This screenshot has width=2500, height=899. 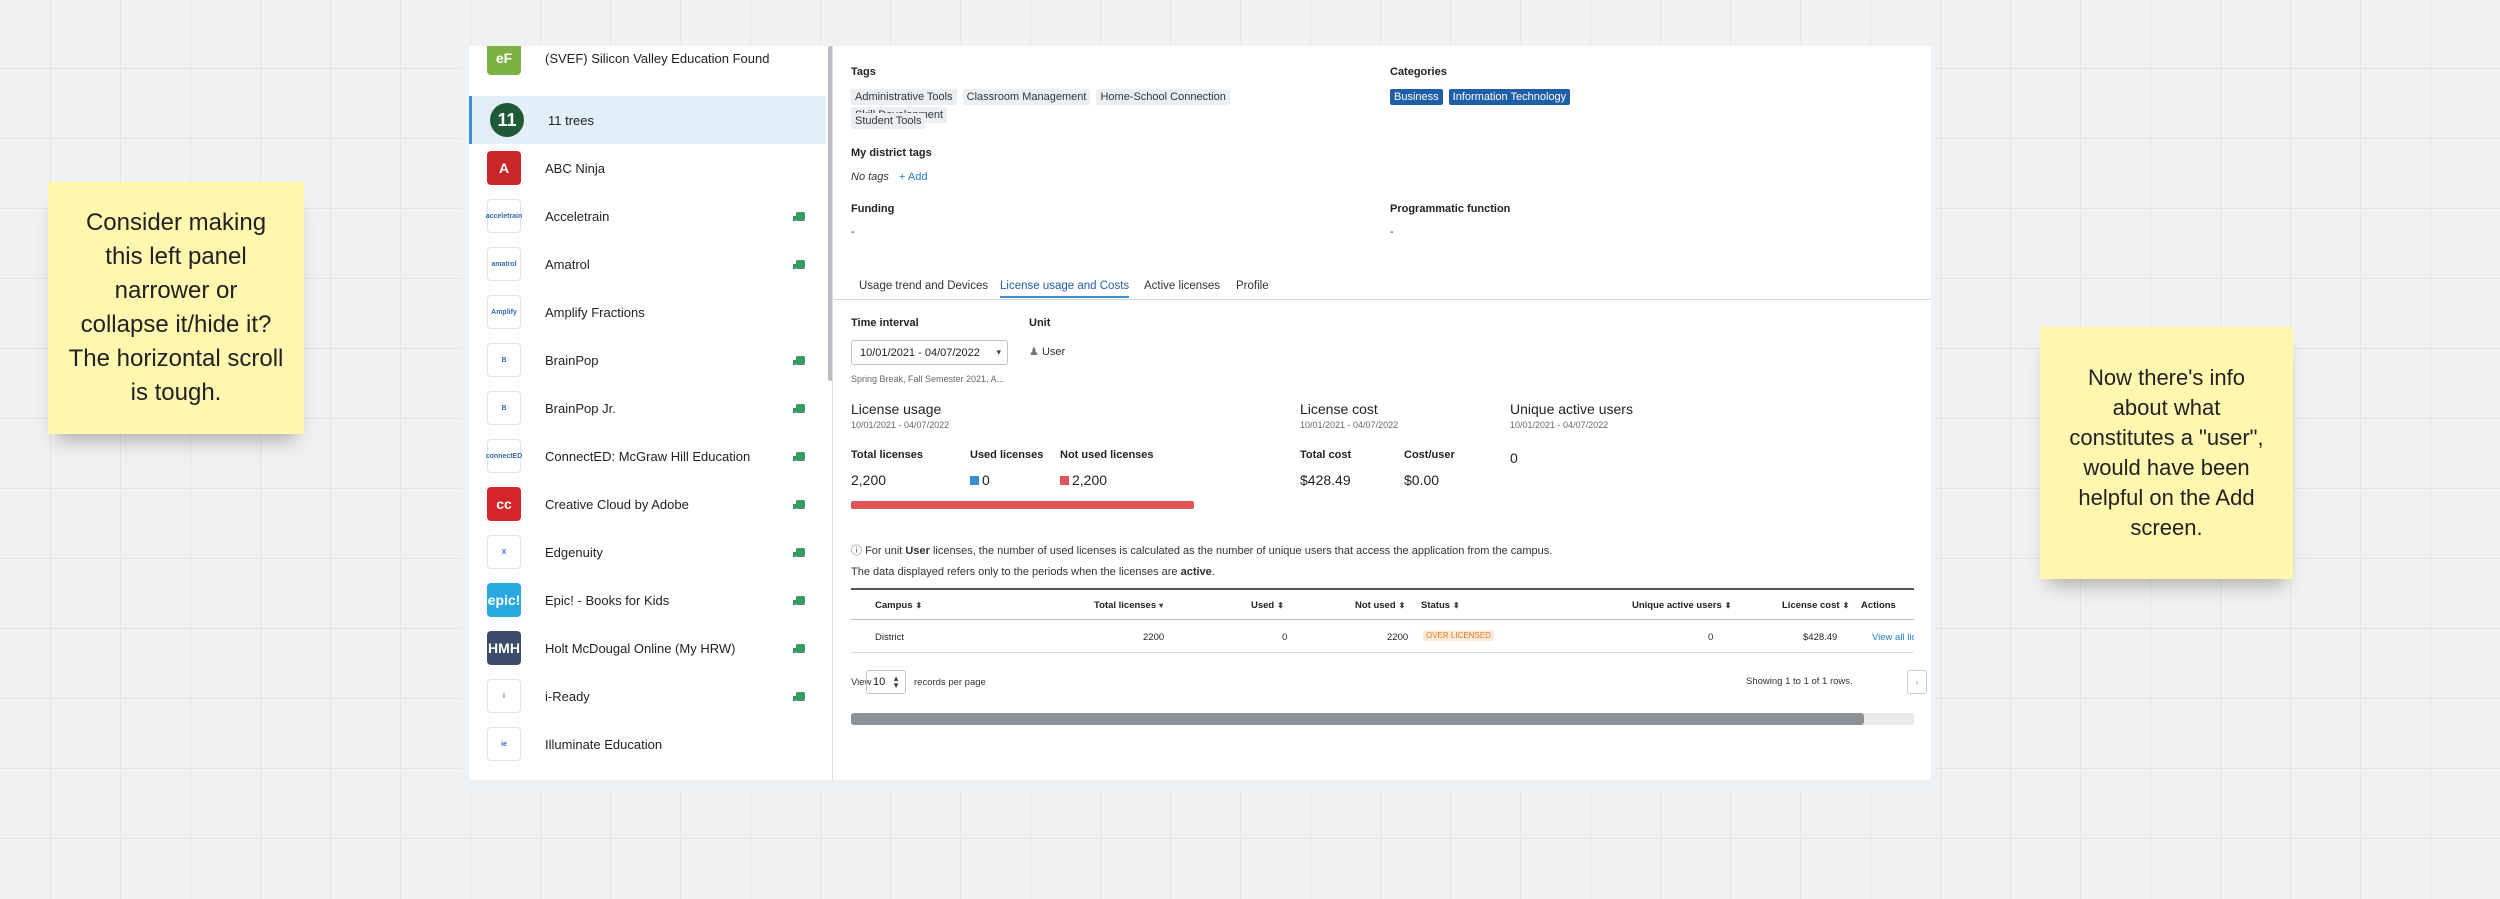 What do you see at coordinates (567, 696) in the screenshot?
I see `app-name: i-Ready` at bounding box center [567, 696].